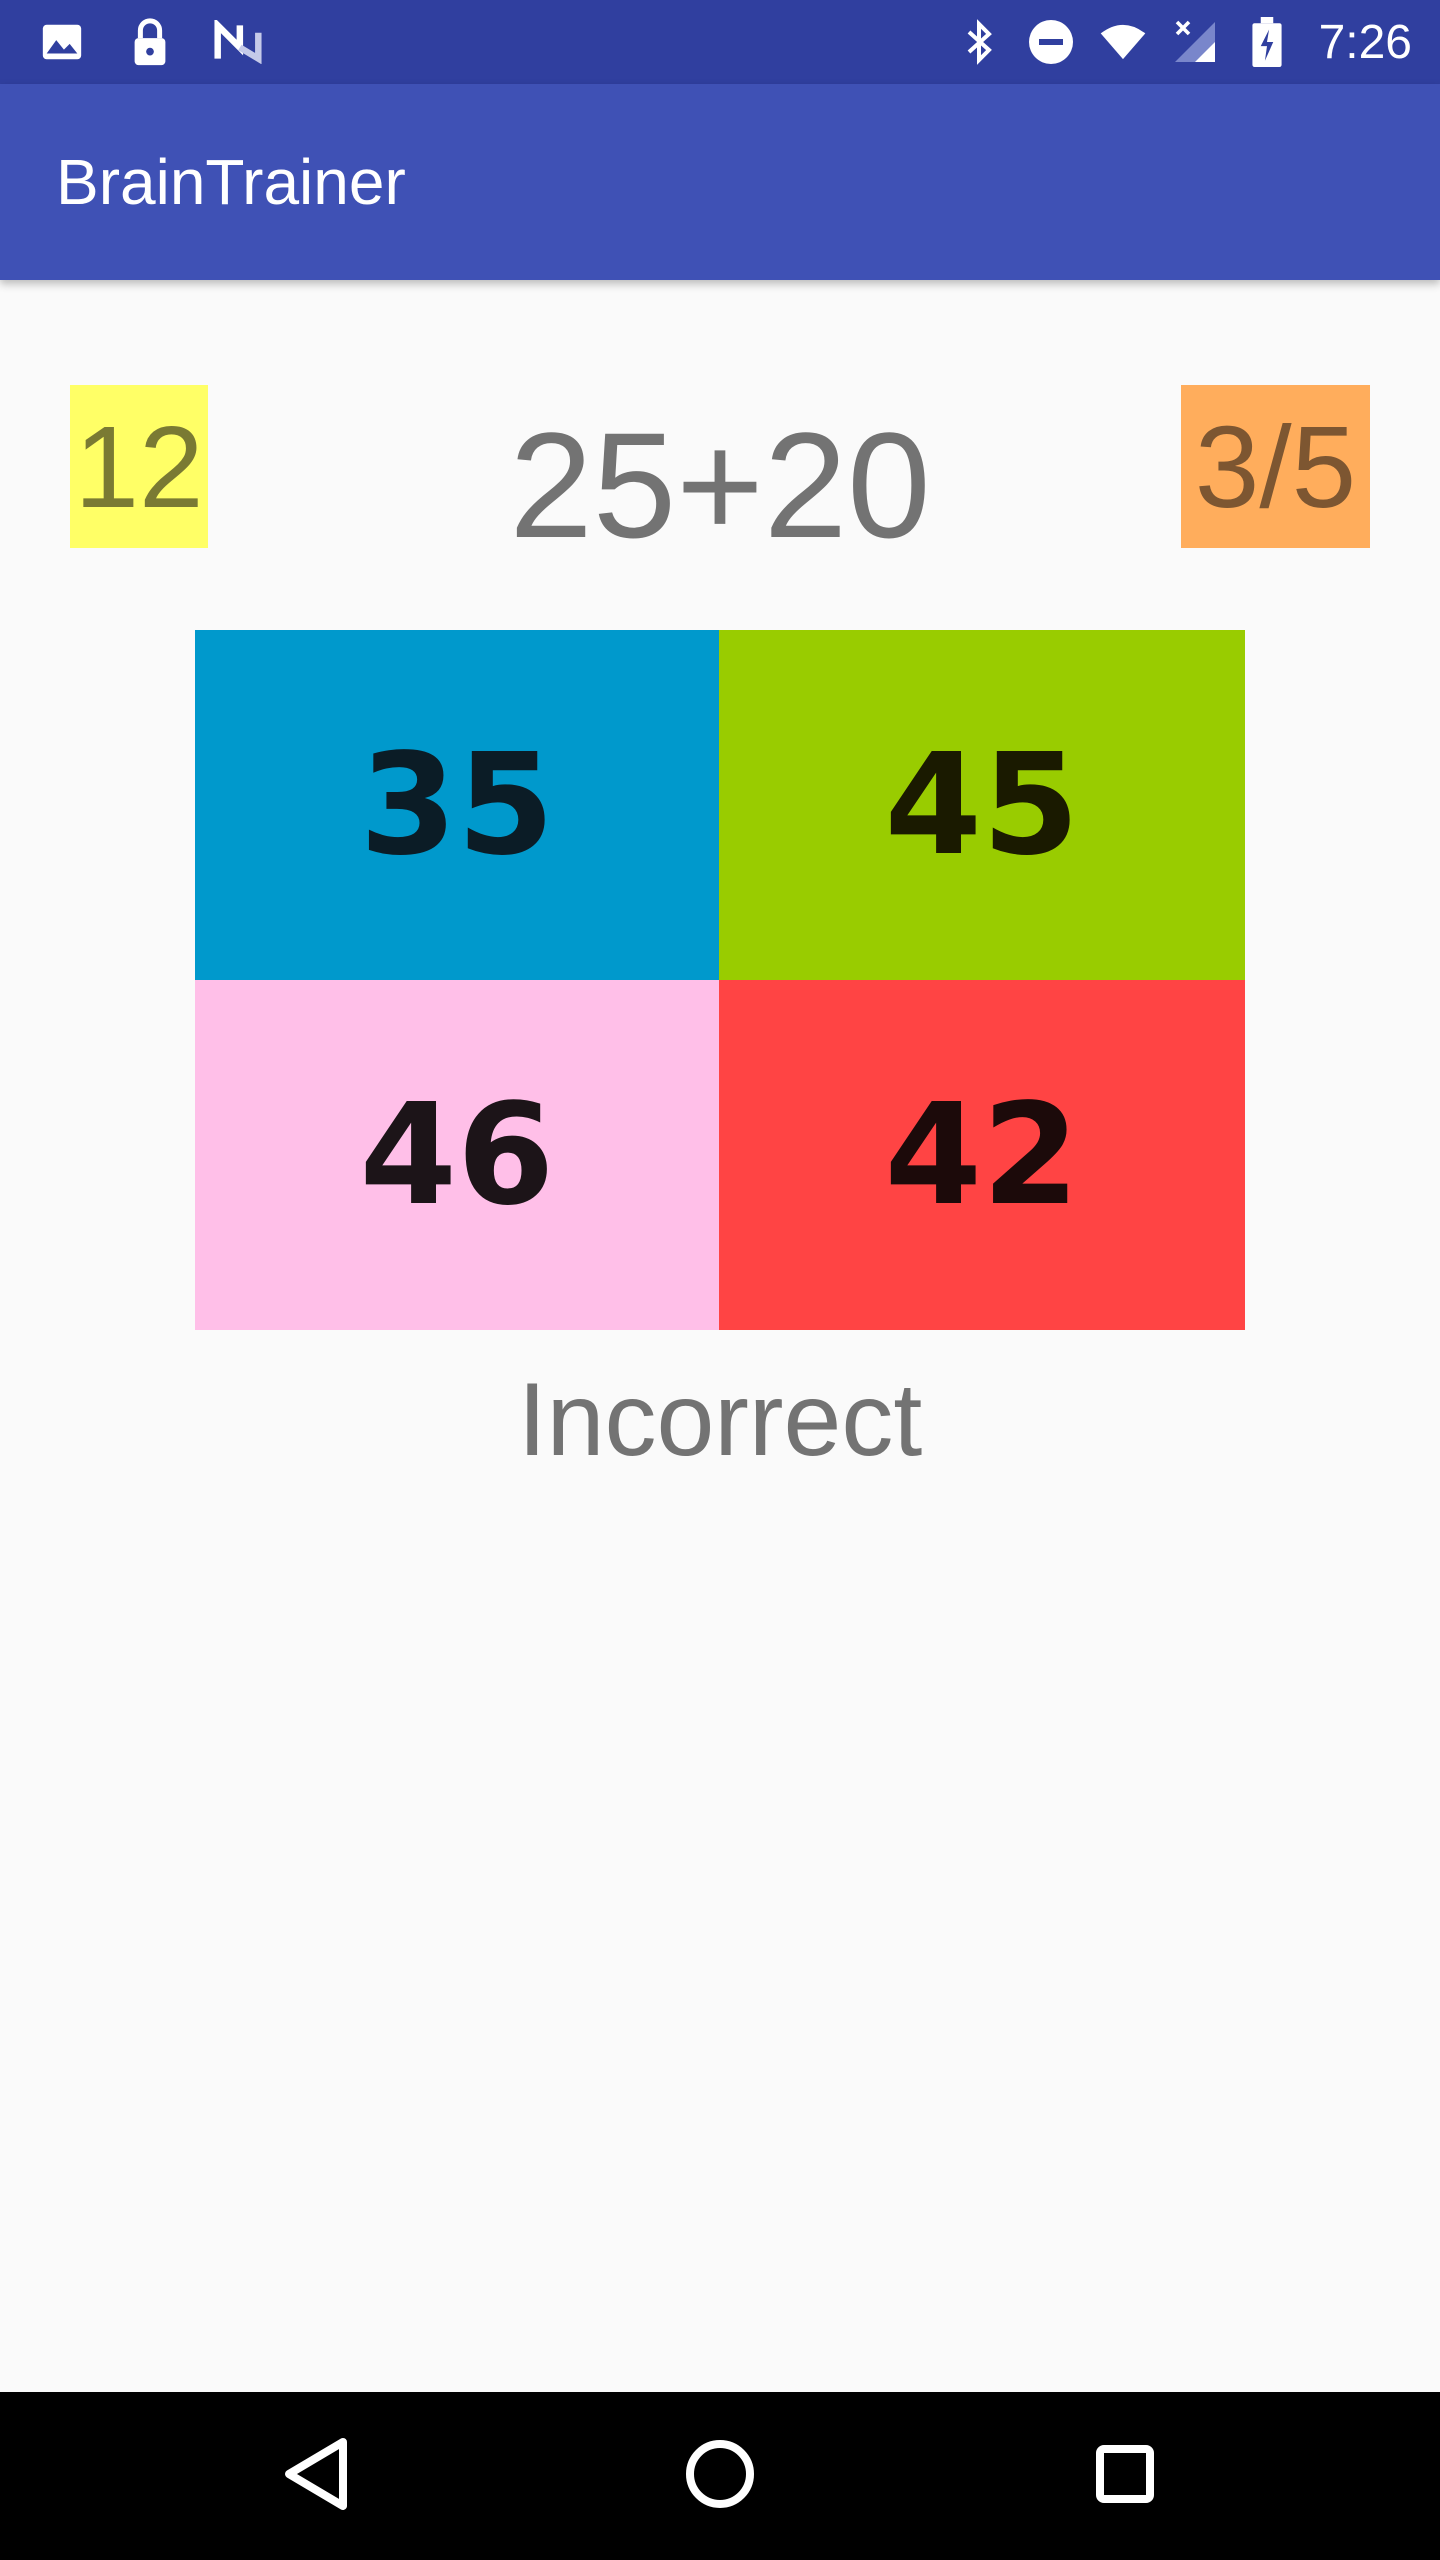  Describe the element at coordinates (720, 1419) in the screenshot. I see `result-text: Incorrect` at that location.